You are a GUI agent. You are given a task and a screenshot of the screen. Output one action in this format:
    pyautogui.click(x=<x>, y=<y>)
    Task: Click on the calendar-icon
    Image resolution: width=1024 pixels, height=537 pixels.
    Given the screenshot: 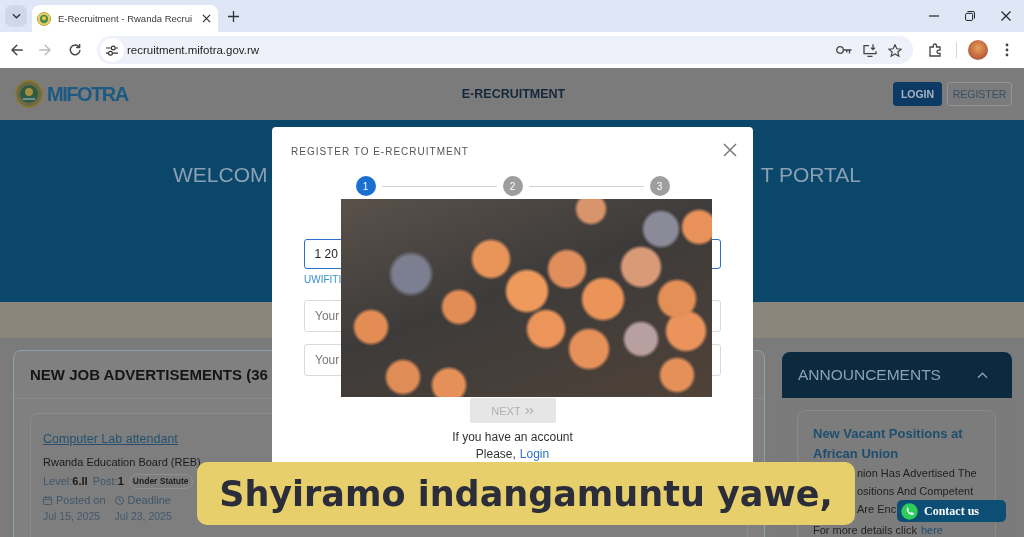 What is the action you would take?
    pyautogui.click(x=47, y=500)
    